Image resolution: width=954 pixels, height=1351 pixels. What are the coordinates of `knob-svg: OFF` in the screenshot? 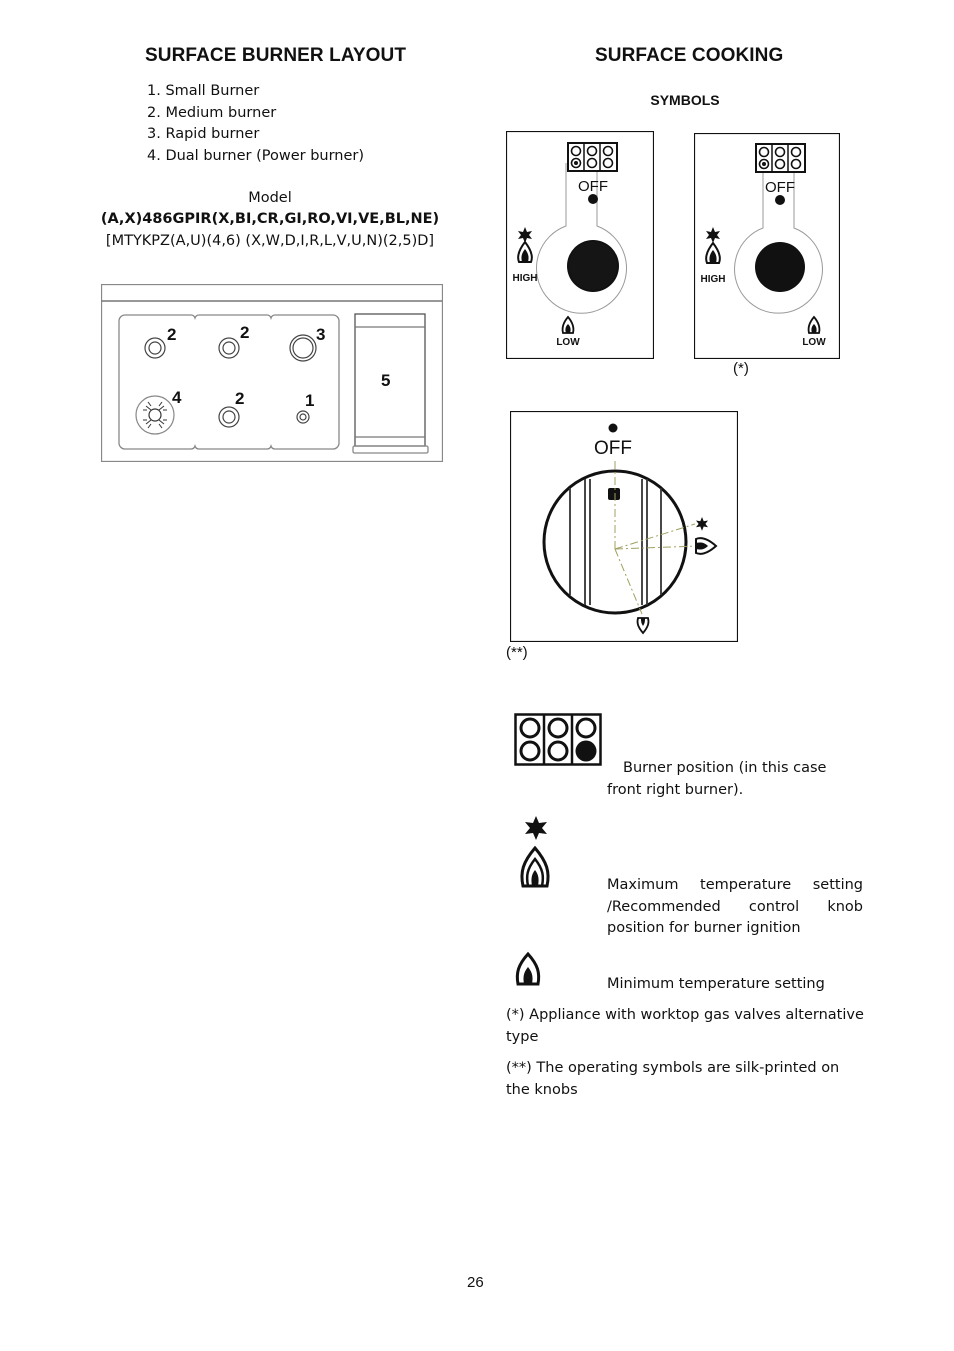 It's located at (624, 526).